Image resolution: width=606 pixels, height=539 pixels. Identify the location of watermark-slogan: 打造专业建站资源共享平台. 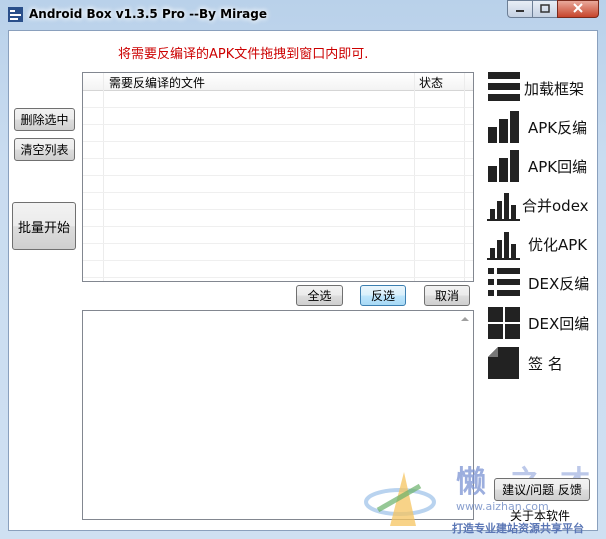
(518, 528).